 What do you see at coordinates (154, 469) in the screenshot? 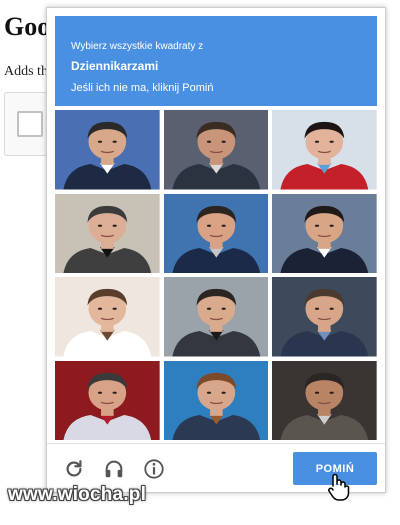
I see `info-icon` at bounding box center [154, 469].